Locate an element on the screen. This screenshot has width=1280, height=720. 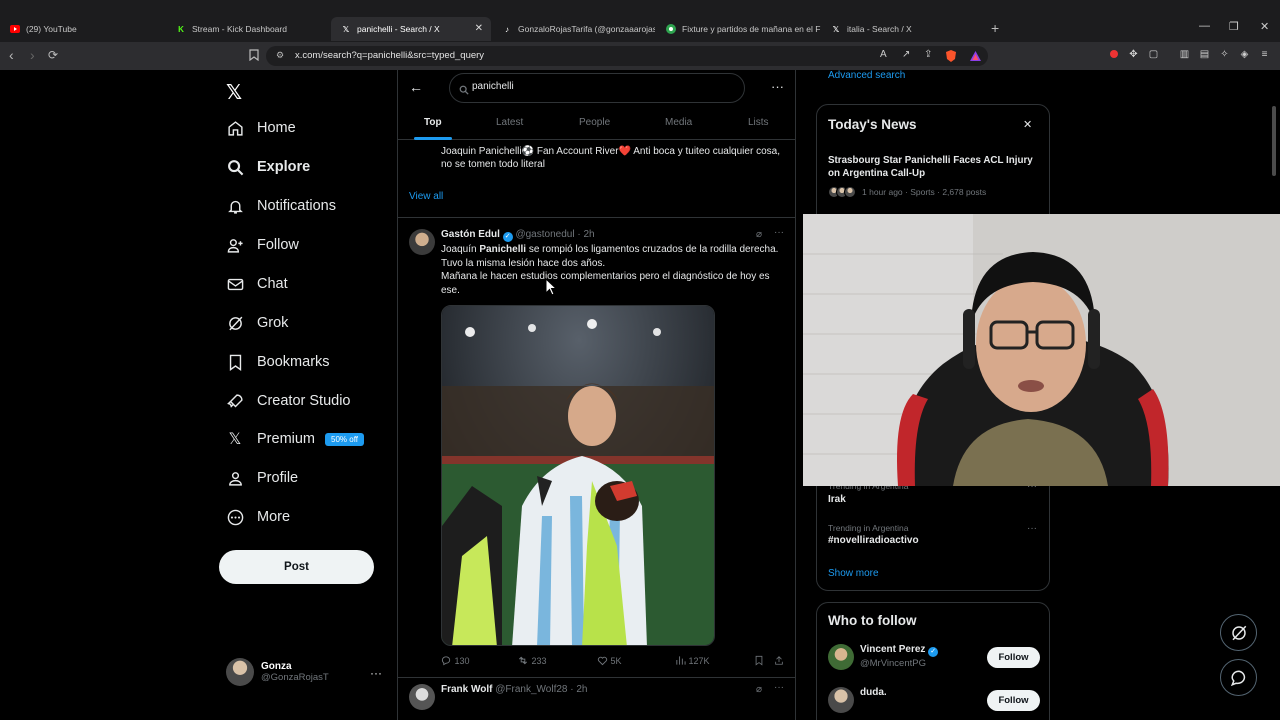
forward-icon: › is located at coordinates (32, 55).